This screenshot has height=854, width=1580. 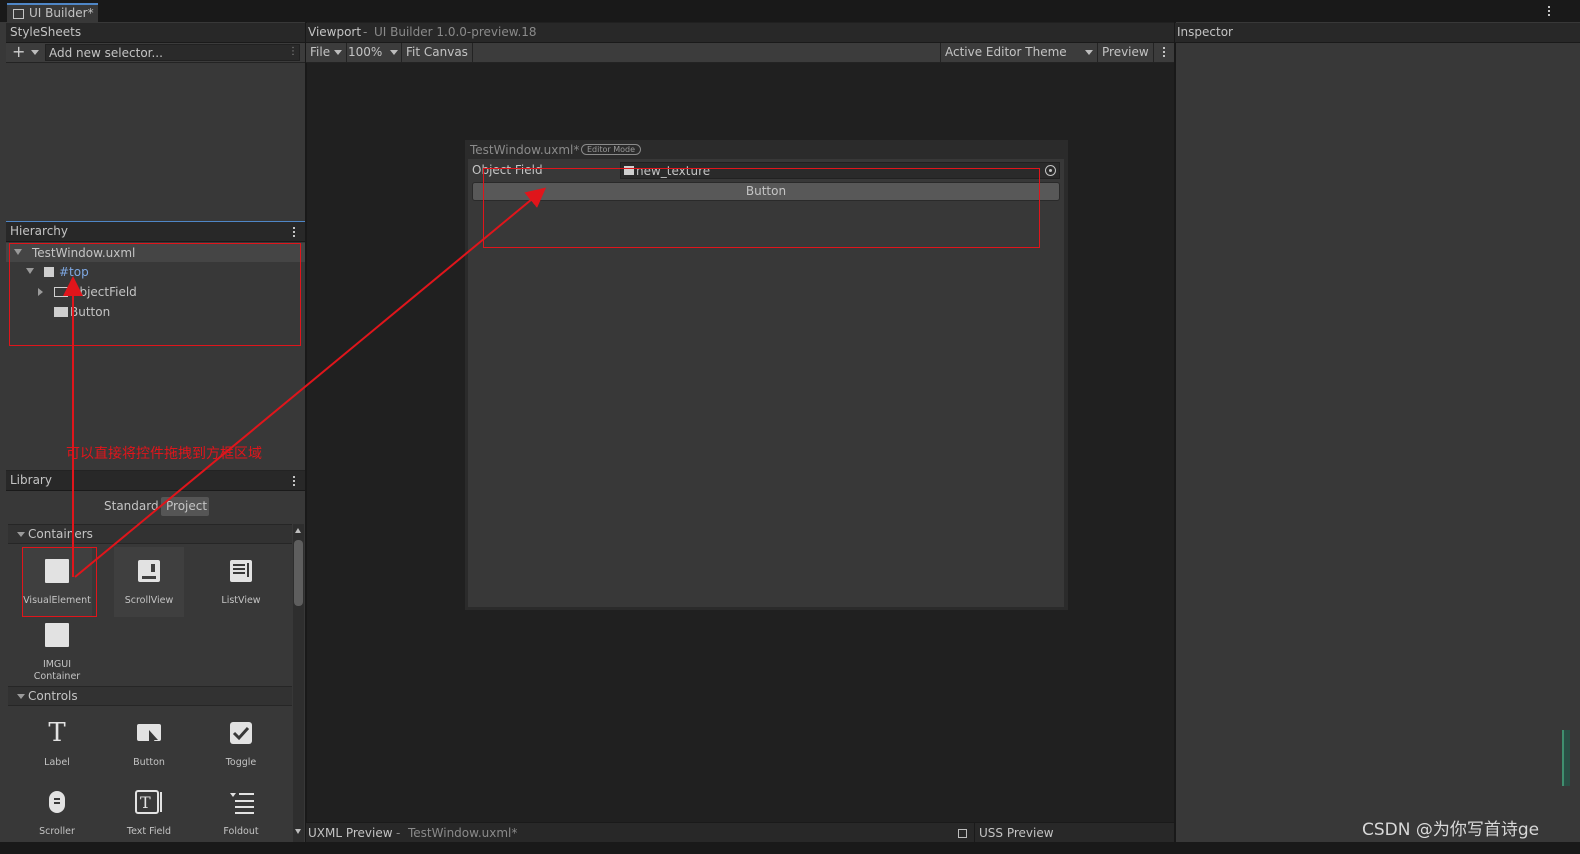 I want to click on watermark: CSDN @为你写首诗ge, so click(x=1451, y=830).